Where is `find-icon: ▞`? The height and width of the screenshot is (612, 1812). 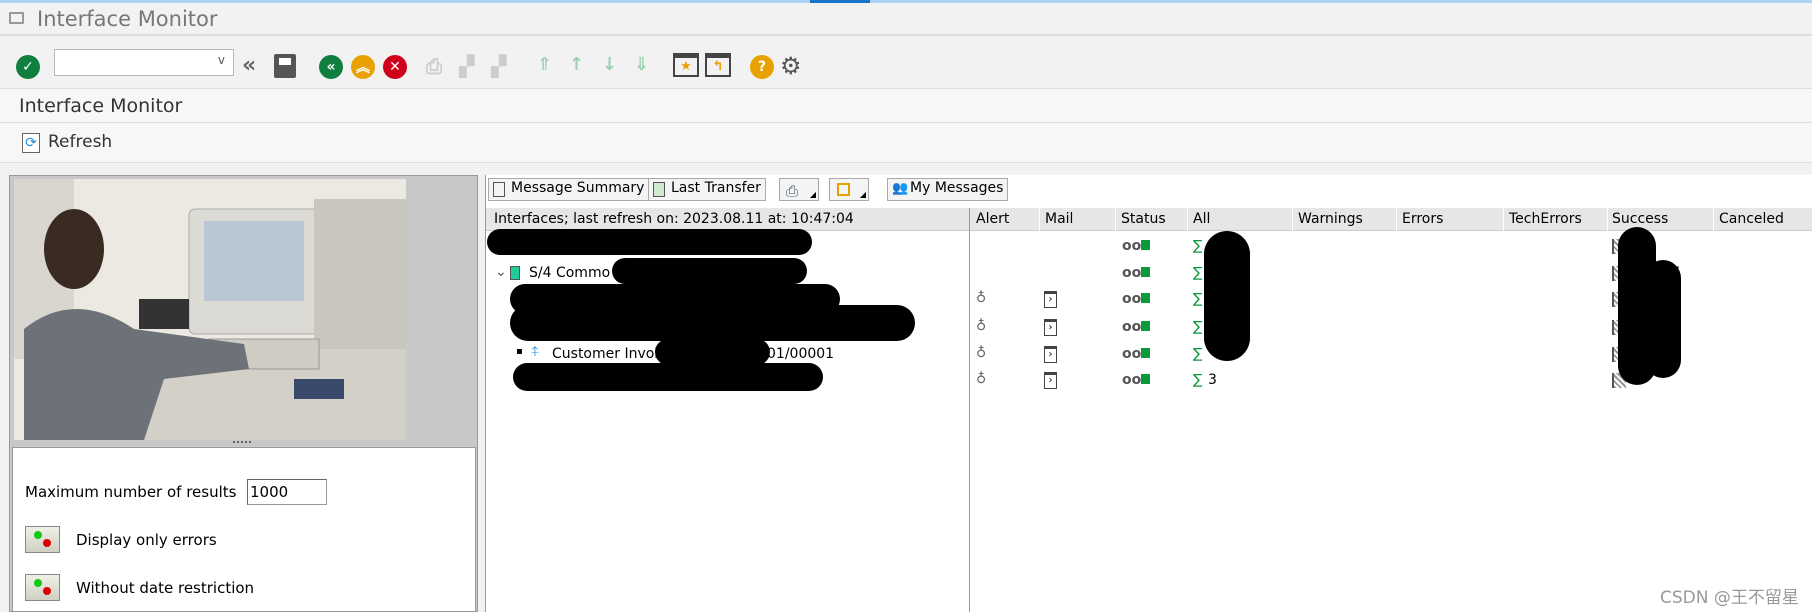
find-icon: ▞ is located at coordinates (467, 66).